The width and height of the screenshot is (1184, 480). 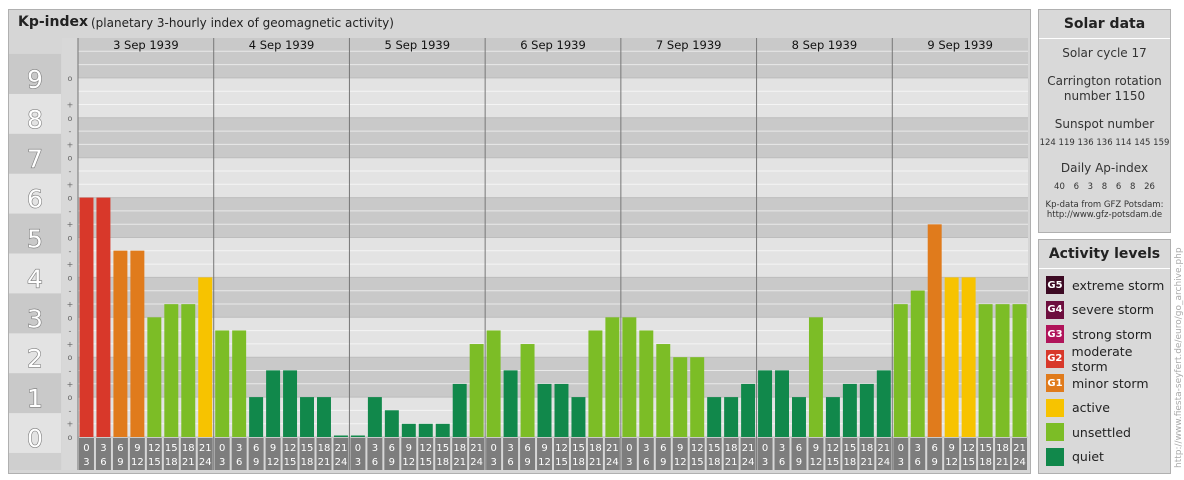 I want to click on legend-label: active, so click(x=1091, y=408).